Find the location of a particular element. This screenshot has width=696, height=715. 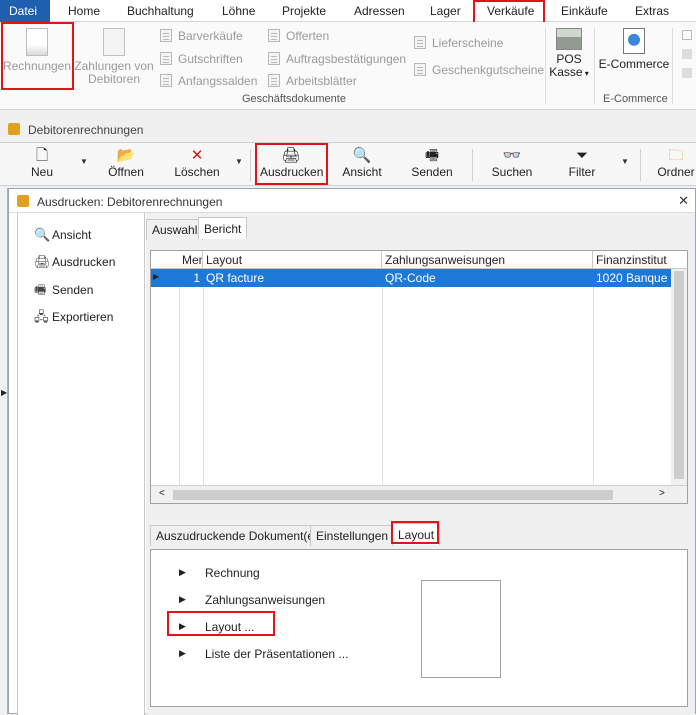

lieferscheine-button: Lieferscheine is located at coordinates (458, 43).